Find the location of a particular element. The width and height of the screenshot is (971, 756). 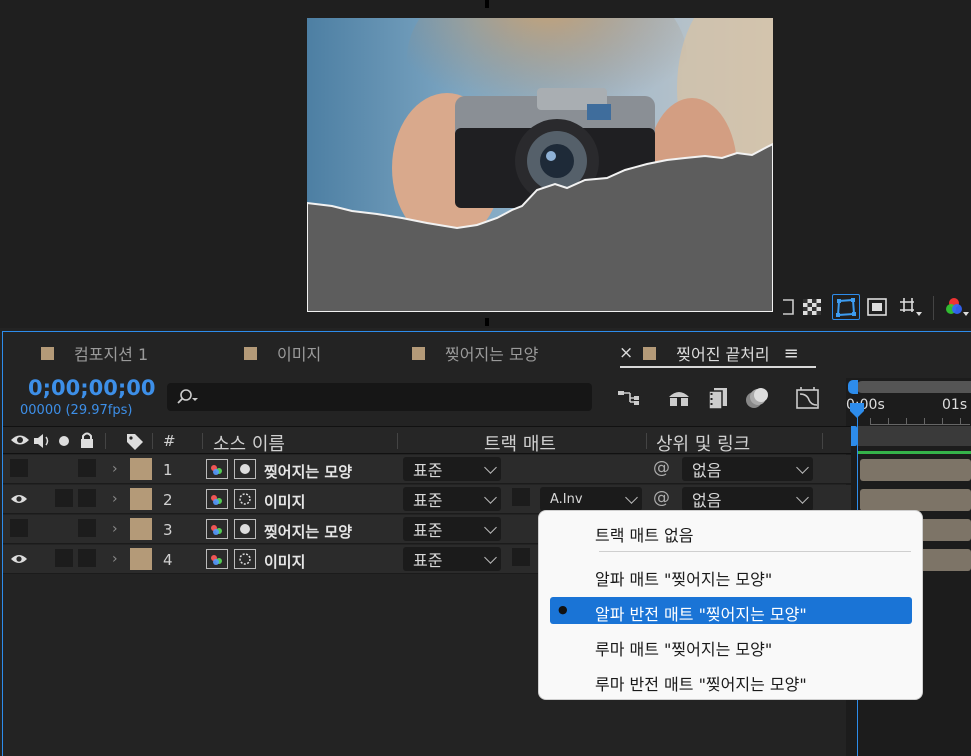

mask-path-visibility-icon is located at coordinates (846, 307).